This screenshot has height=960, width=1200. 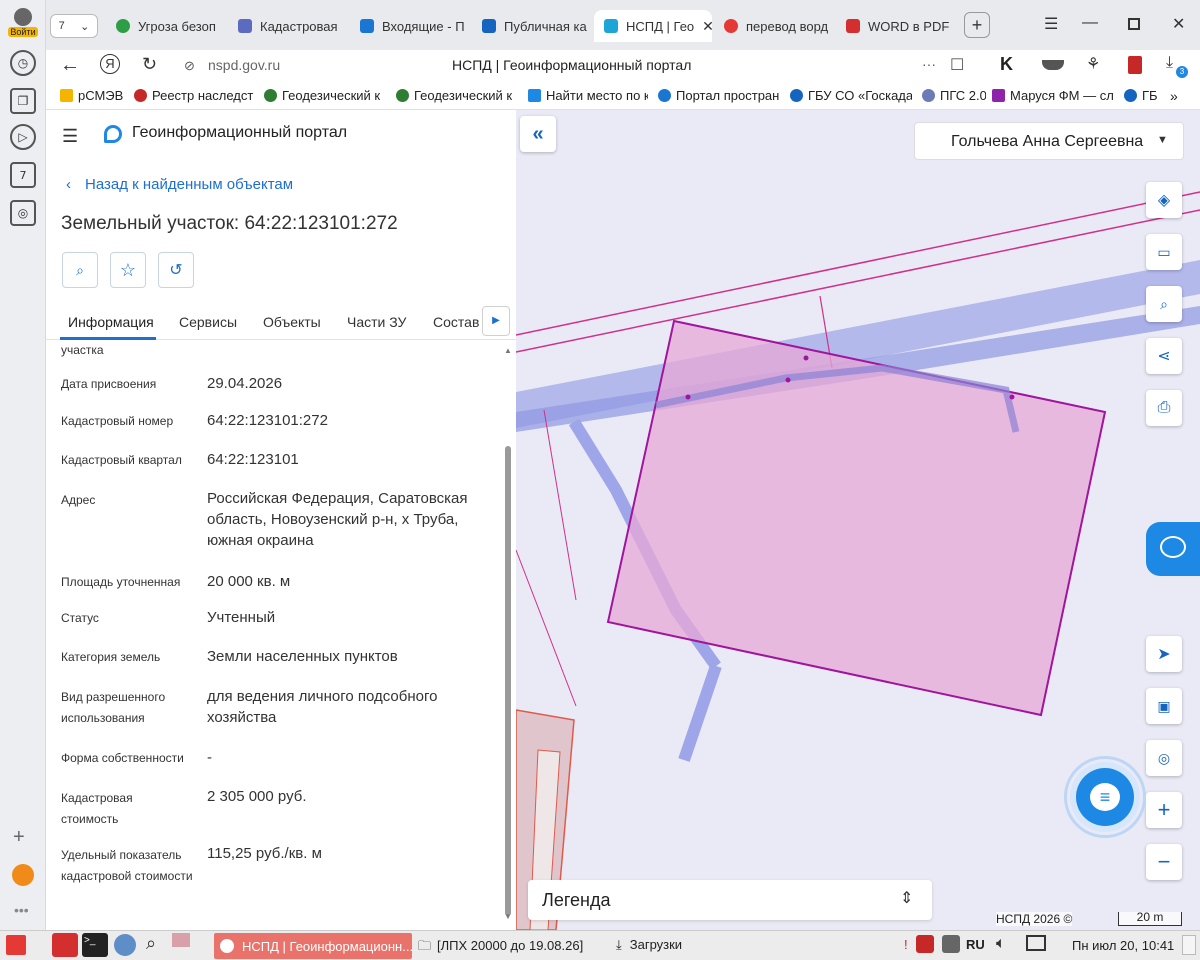 I want to click on scrollbar-thumb, so click(x=508, y=681).